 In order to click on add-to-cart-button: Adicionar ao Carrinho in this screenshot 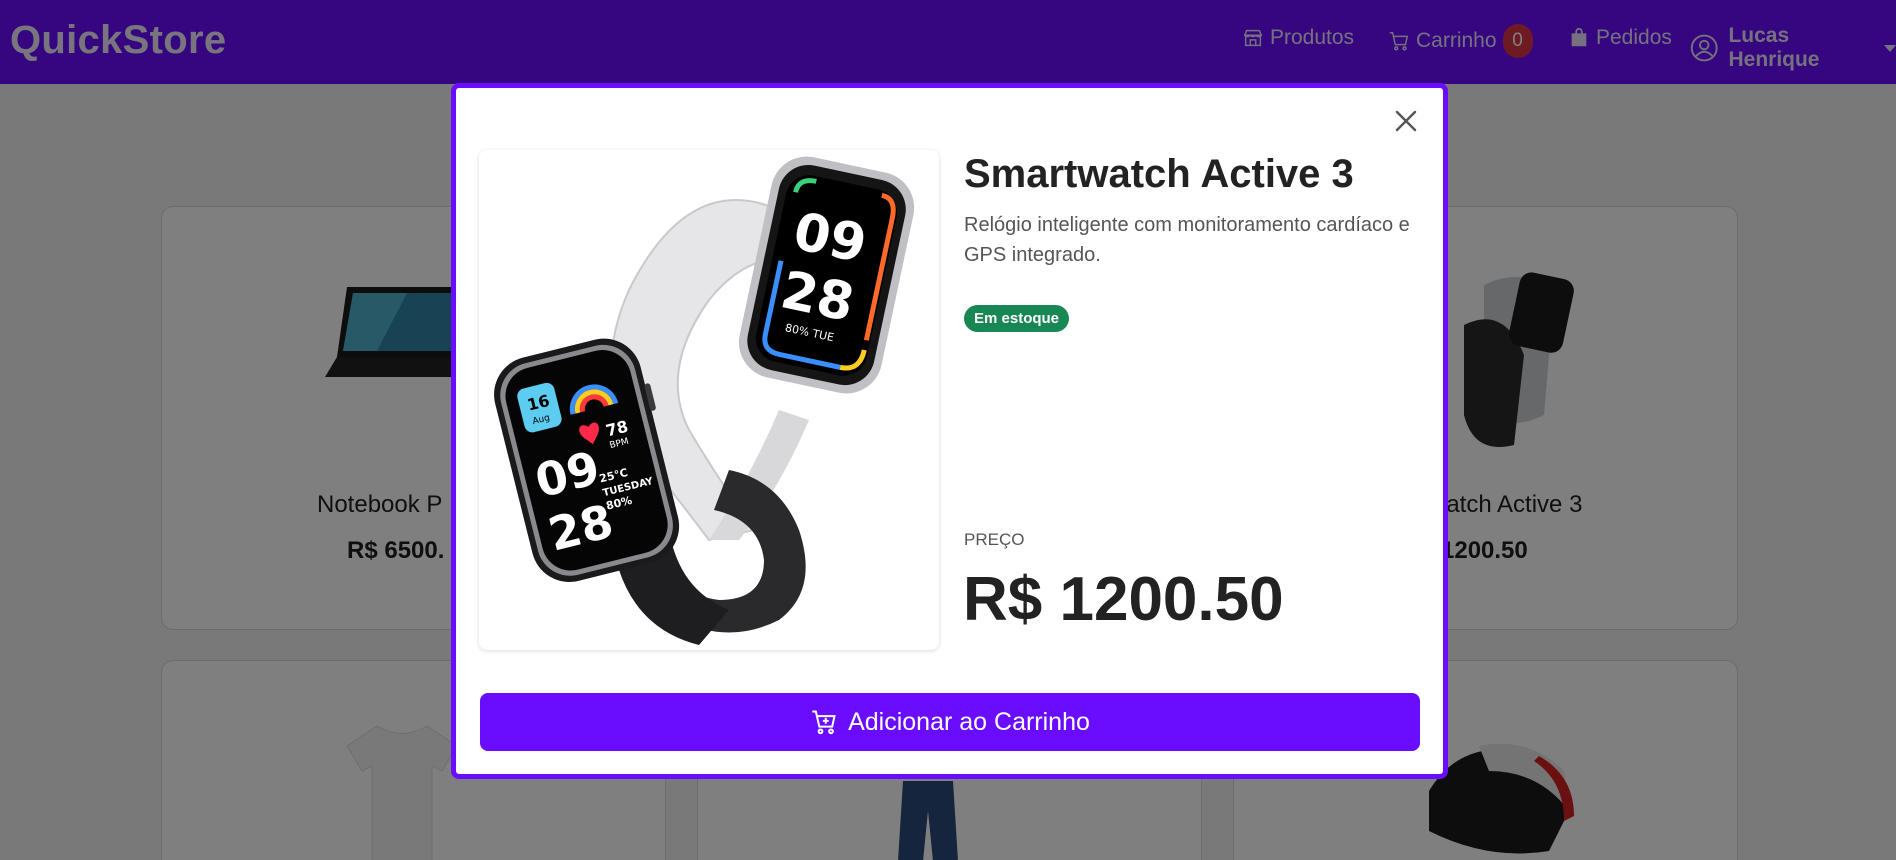, I will do `click(950, 722)`.